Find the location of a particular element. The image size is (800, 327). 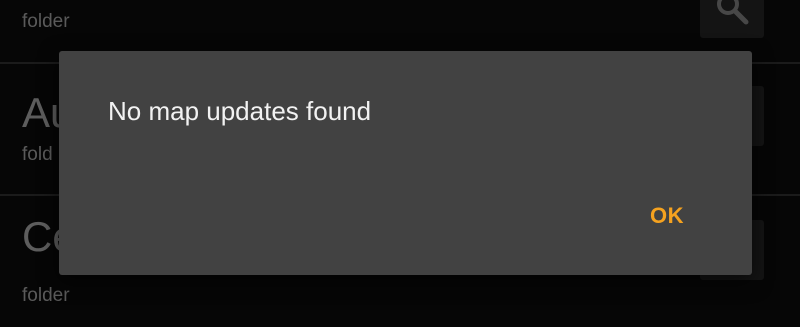

dialog-message: No map updates found is located at coordinates (240, 111).